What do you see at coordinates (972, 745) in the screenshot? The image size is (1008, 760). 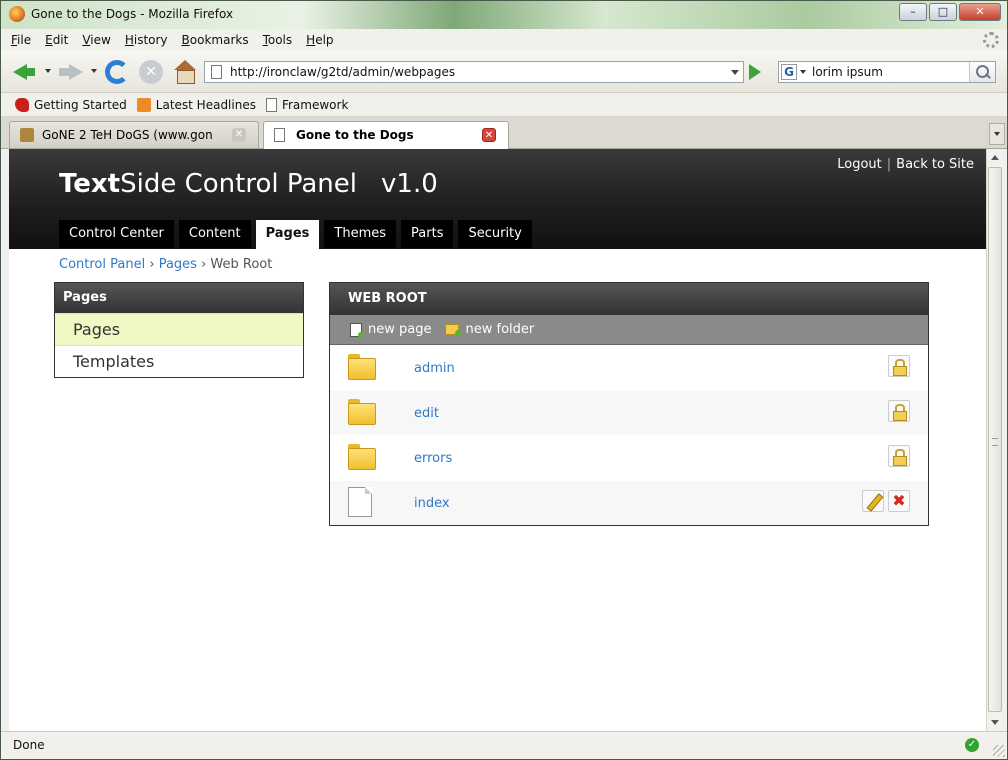 I see `check-icon: ✓` at bounding box center [972, 745].